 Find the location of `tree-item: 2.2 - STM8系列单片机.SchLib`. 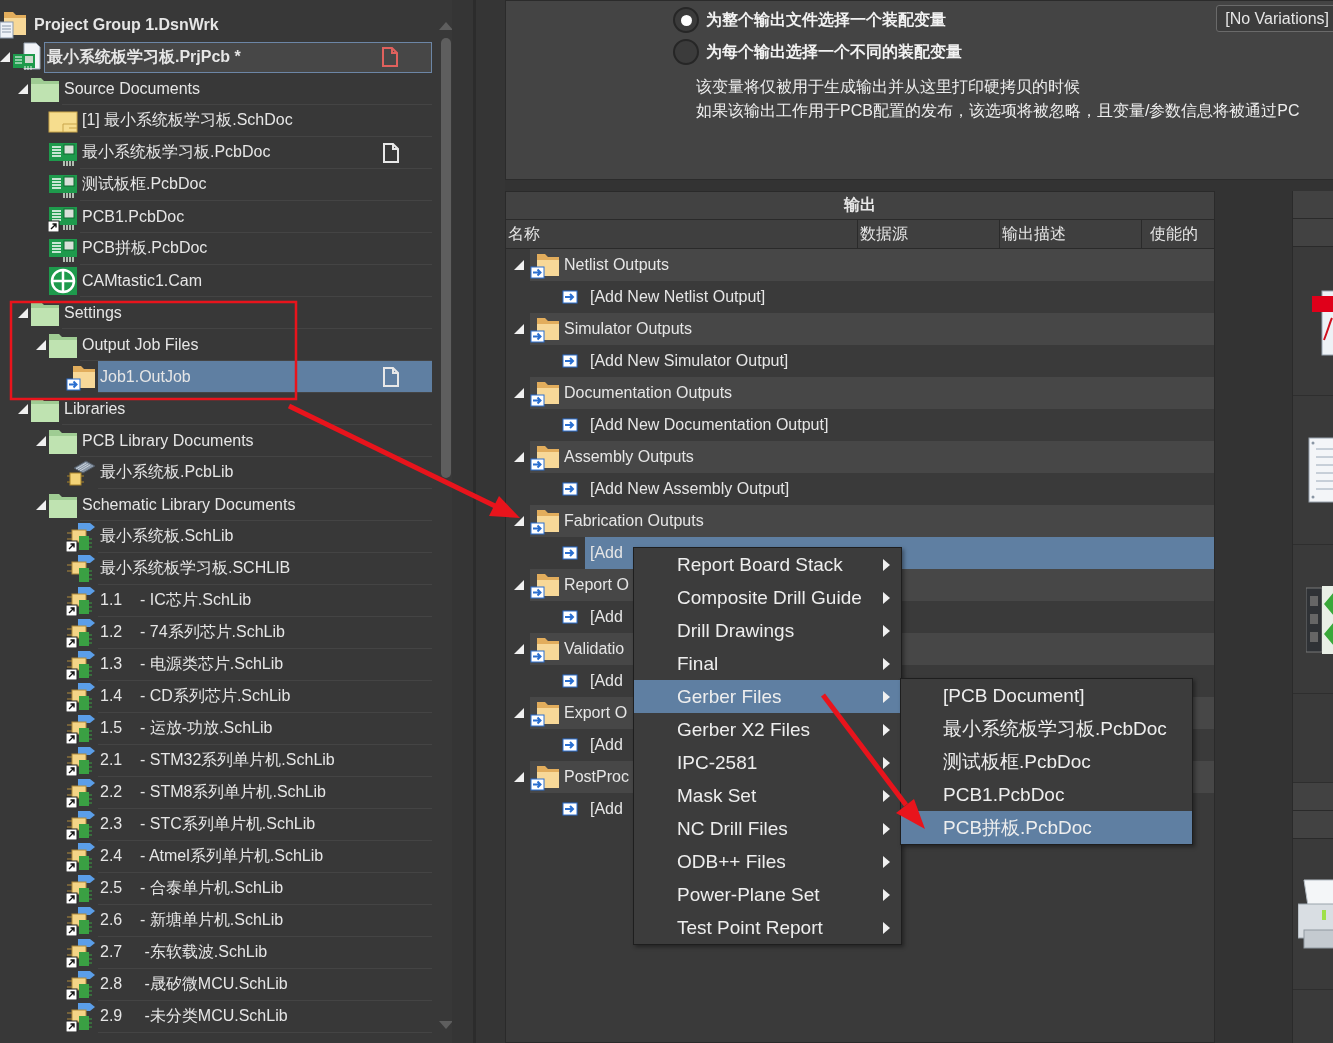

tree-item: 2.2 - STM8系列单片机.SchLib is located at coordinates (265, 793).